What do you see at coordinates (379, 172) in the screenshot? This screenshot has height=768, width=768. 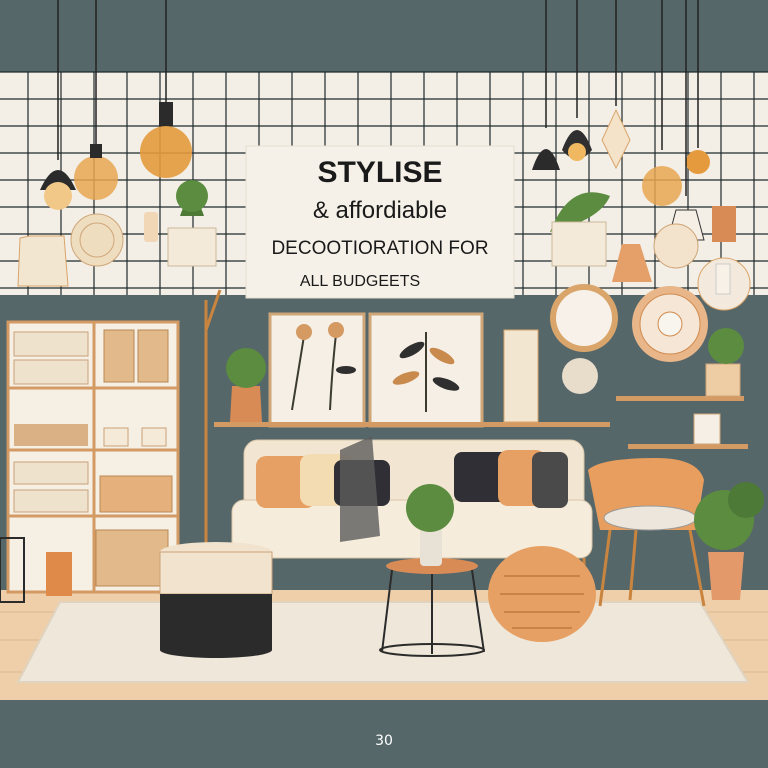 I see `sign-line-1: STYLISE` at bounding box center [379, 172].